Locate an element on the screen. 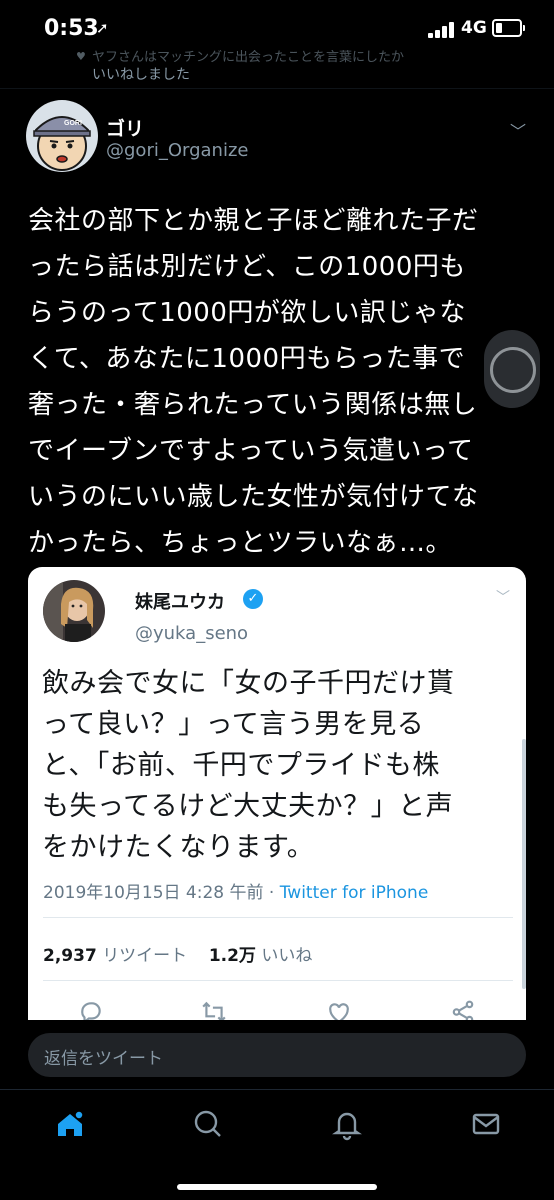 This screenshot has width=554, height=1200. liked-context-icon: ♥ is located at coordinates (81, 56).